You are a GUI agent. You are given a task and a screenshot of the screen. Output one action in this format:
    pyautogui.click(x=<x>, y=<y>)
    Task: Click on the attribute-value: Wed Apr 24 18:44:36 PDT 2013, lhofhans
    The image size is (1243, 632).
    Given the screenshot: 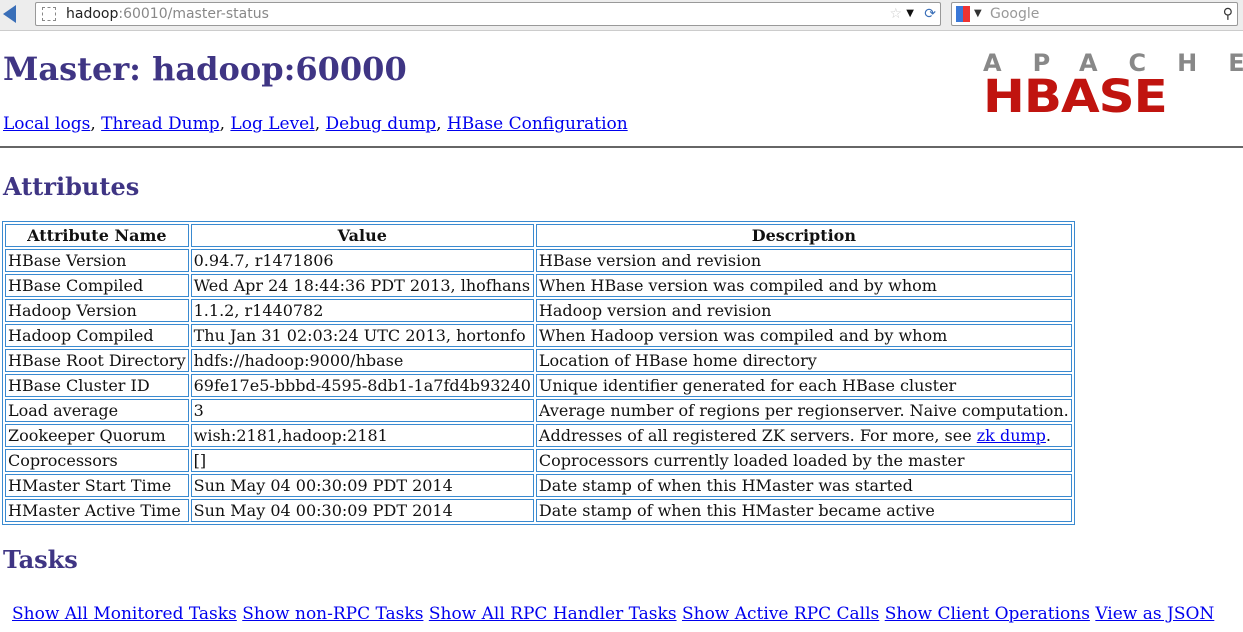 What is the action you would take?
    pyautogui.click(x=362, y=285)
    